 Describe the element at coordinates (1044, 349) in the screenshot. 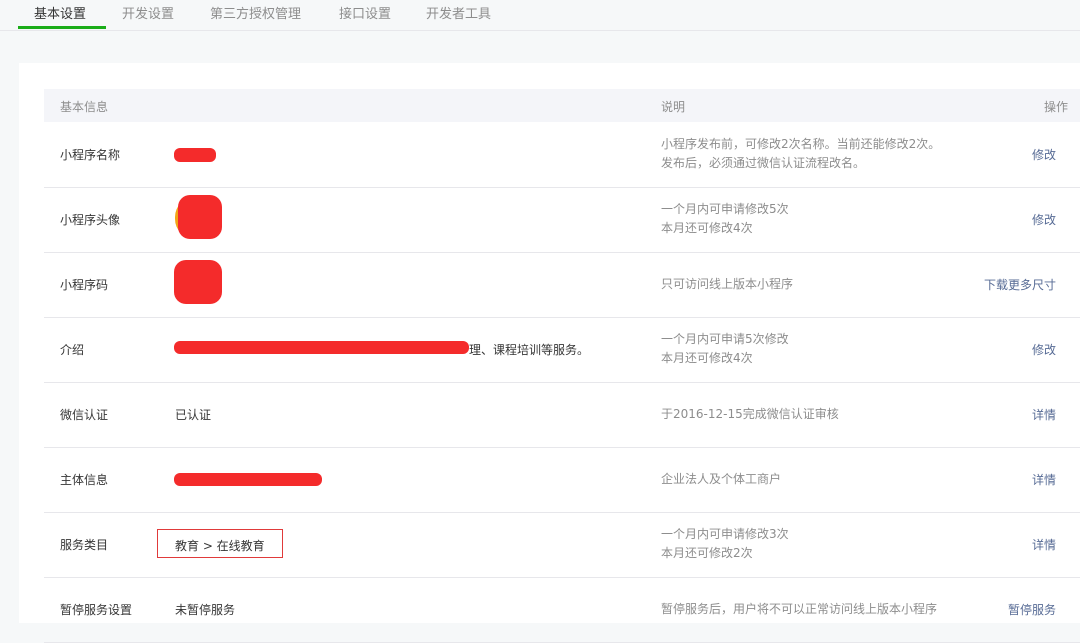

I see `edit-intro-link: 修改` at that location.